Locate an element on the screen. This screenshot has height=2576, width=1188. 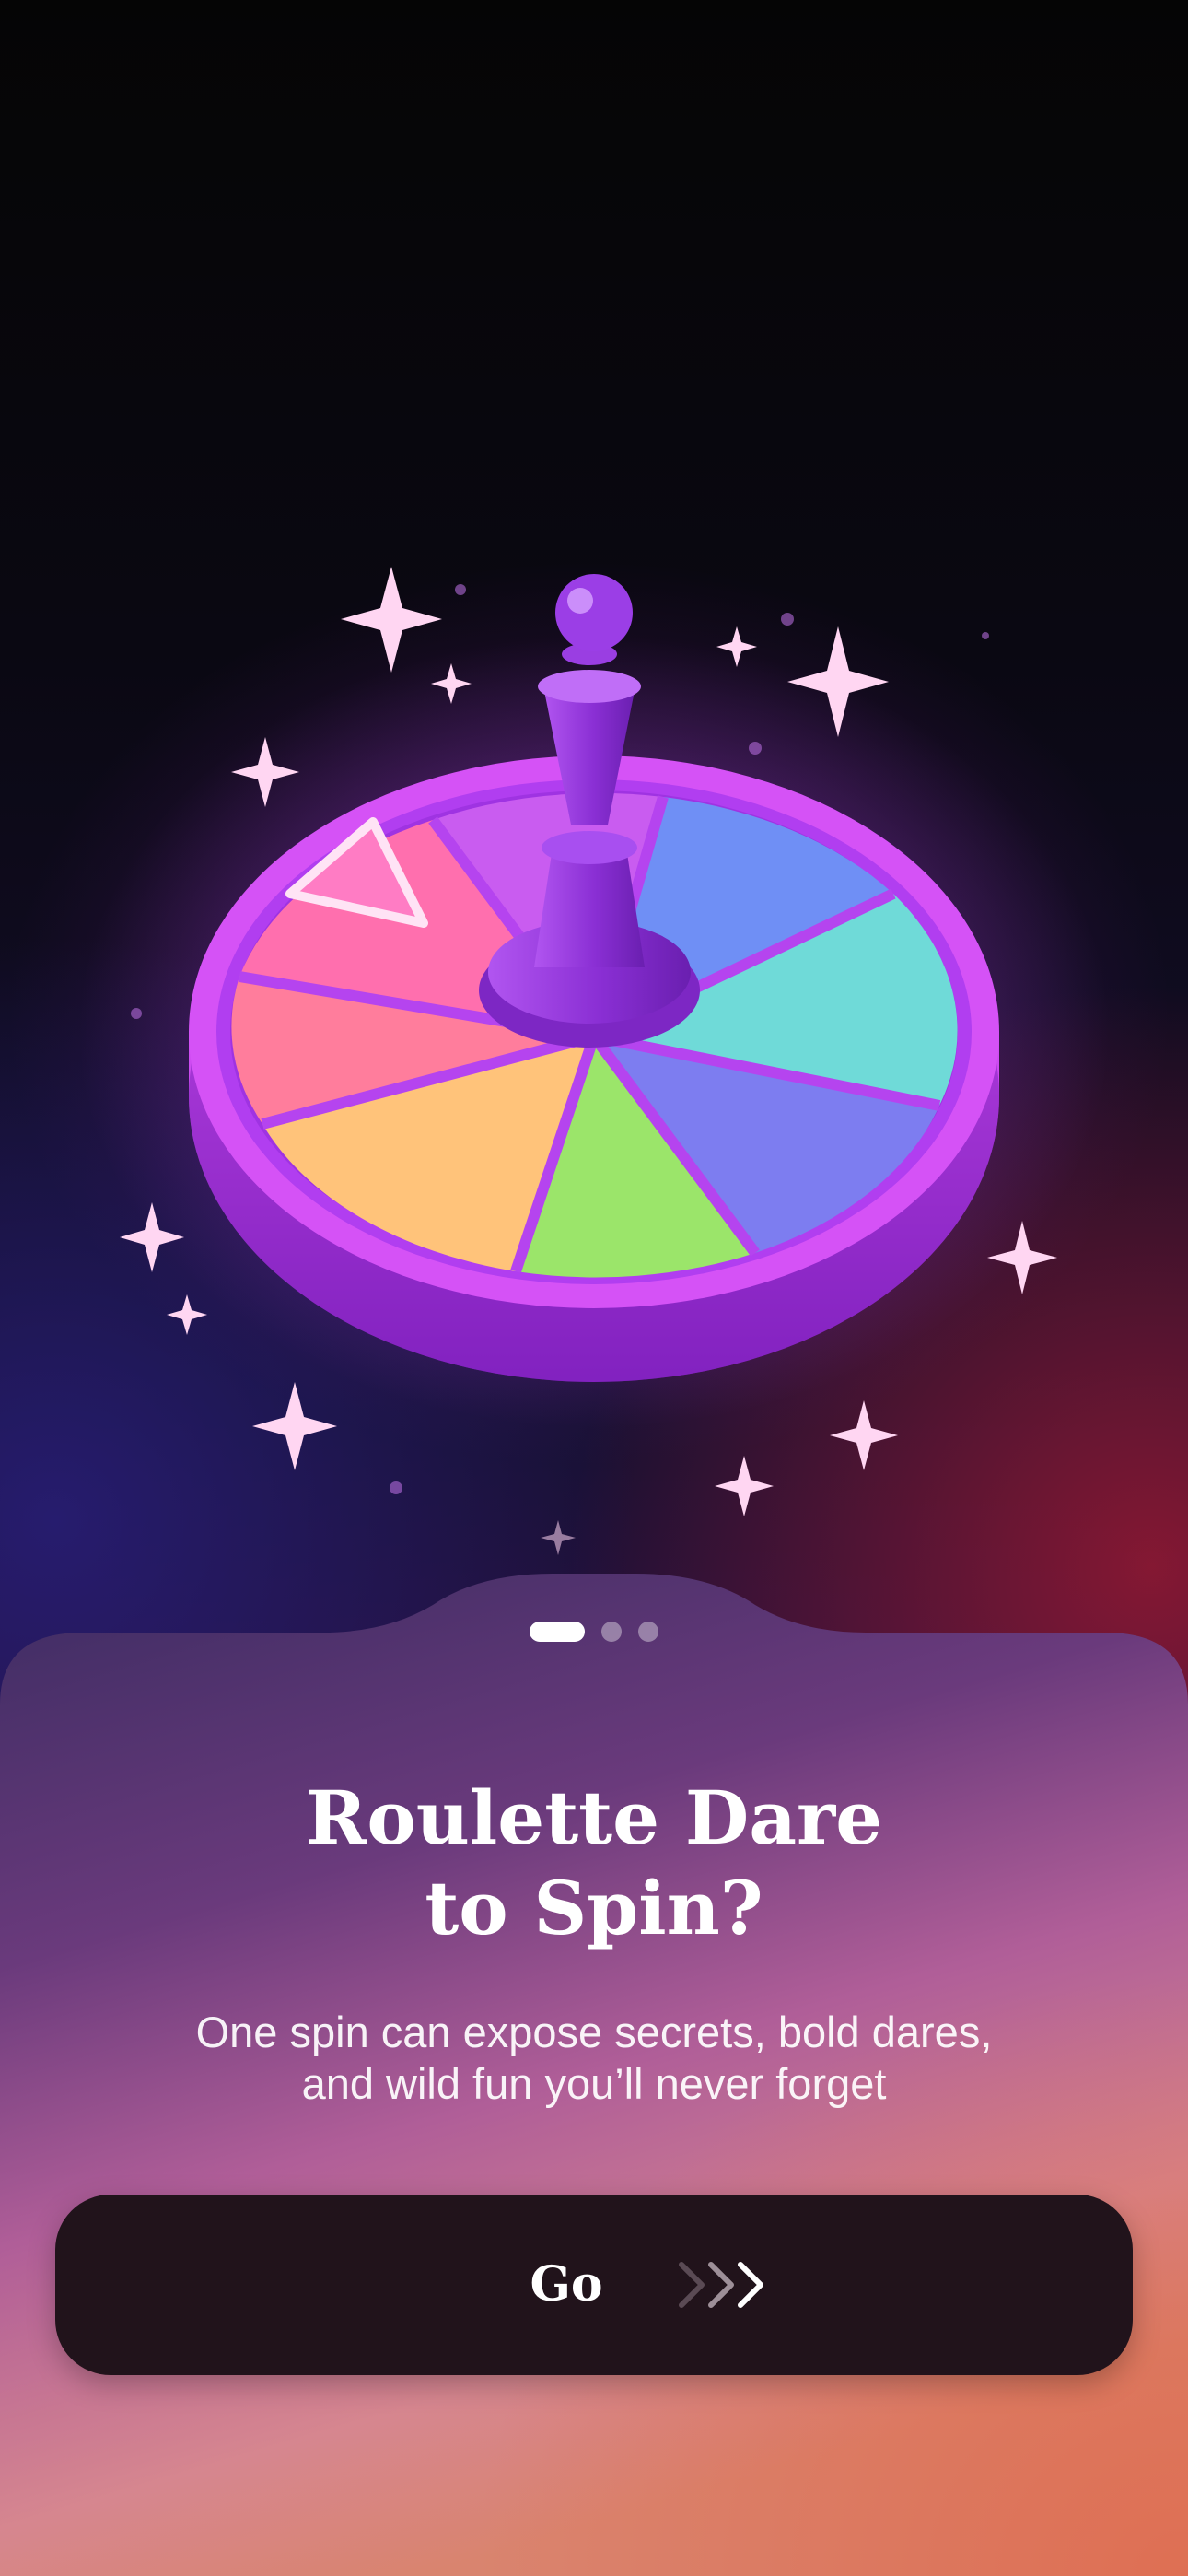
go-button-label: Go is located at coordinates (566, 2284).